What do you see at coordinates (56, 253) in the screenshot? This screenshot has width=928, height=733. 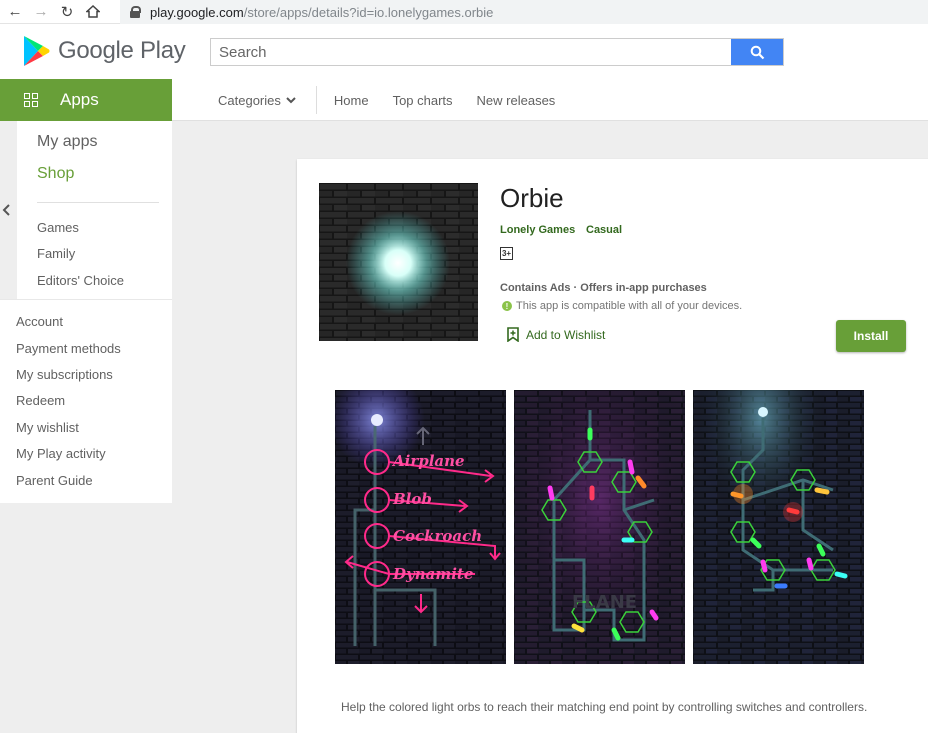 I see `sidebar-item-family: Family` at bounding box center [56, 253].